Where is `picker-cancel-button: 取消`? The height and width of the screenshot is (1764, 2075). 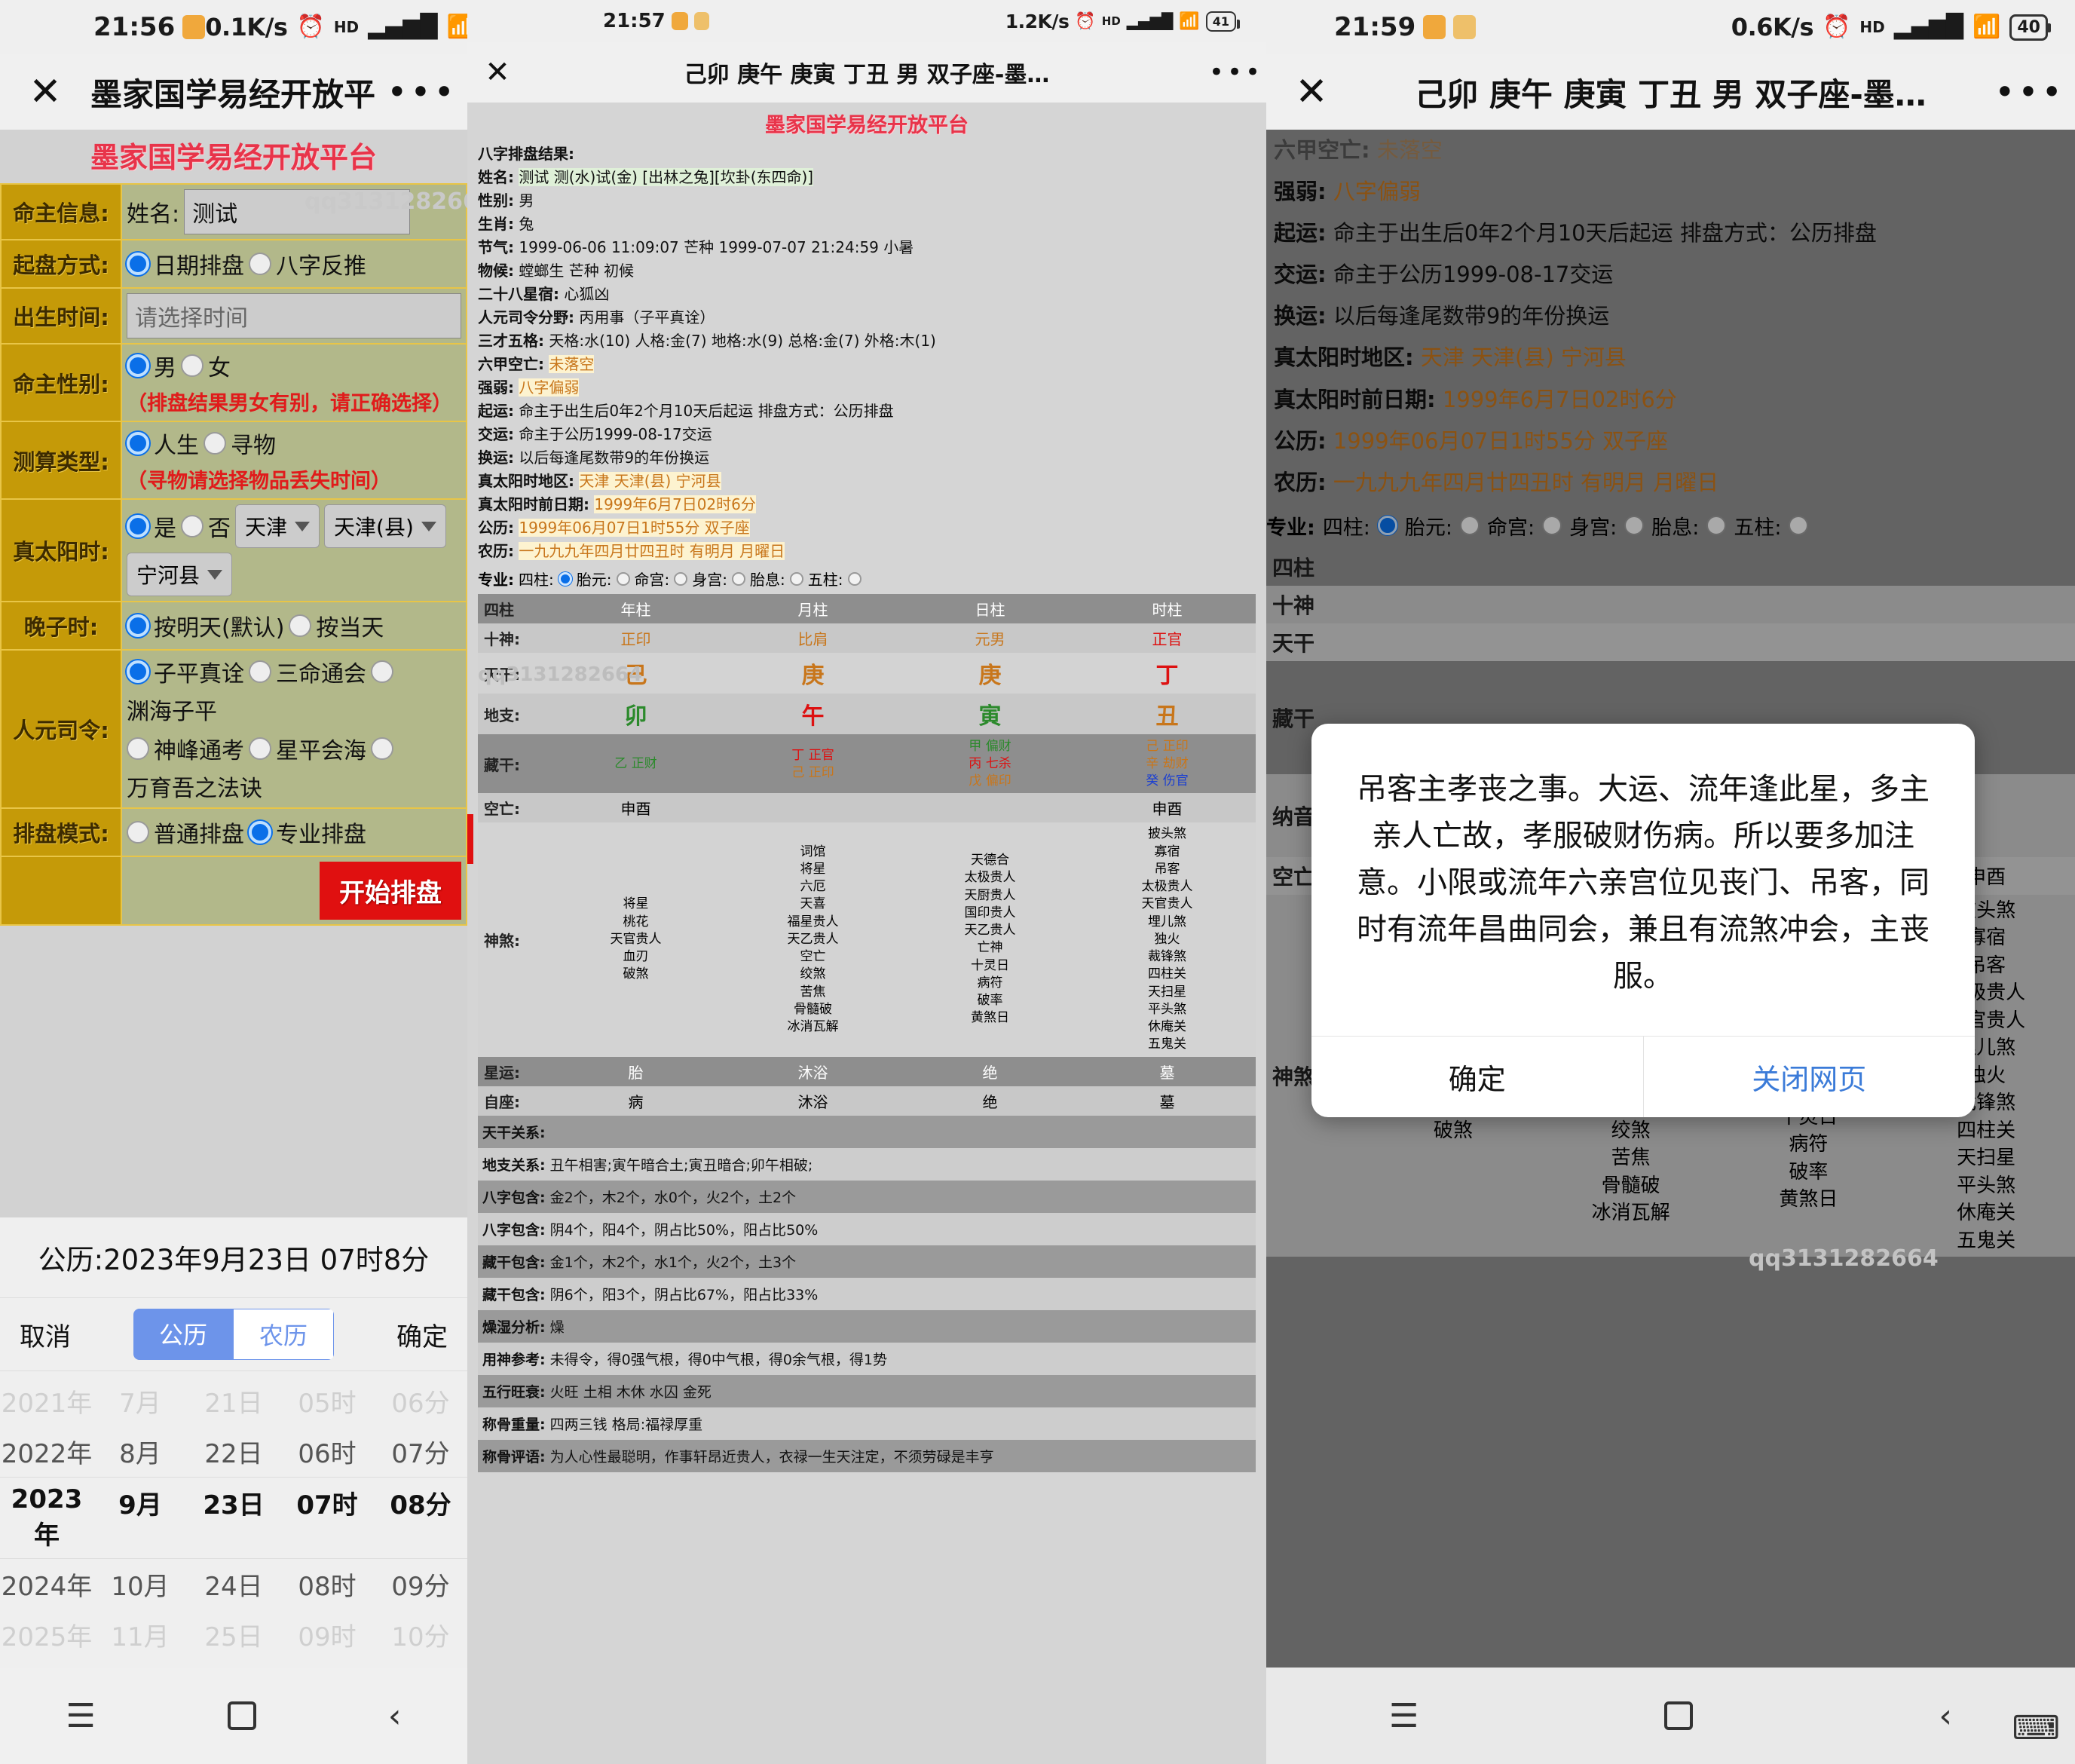 picker-cancel-button: 取消 is located at coordinates (45, 1334).